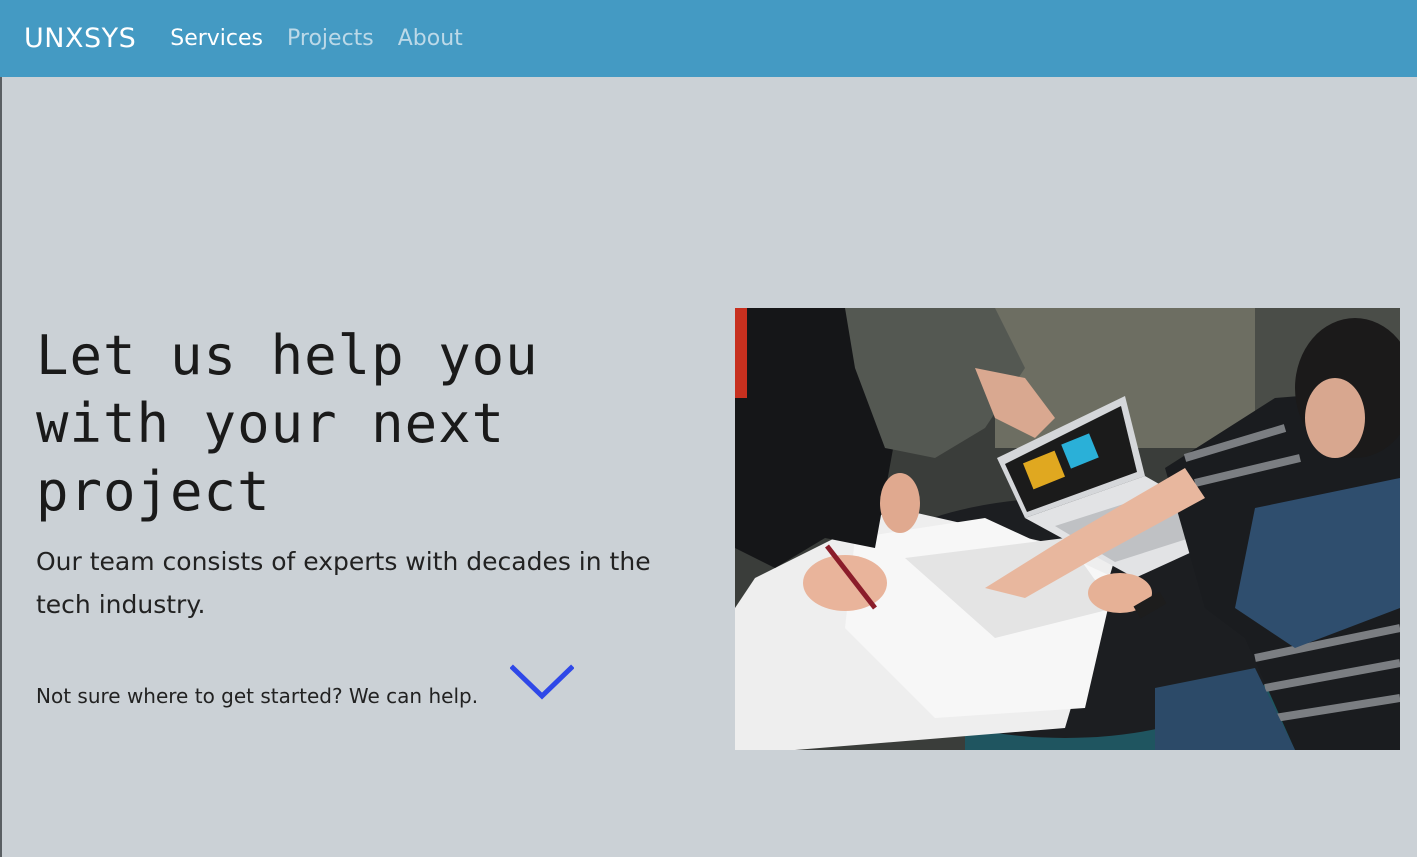 This screenshot has height=857, width=1417. What do you see at coordinates (542, 683) in the screenshot?
I see `chevron-down-icon` at bounding box center [542, 683].